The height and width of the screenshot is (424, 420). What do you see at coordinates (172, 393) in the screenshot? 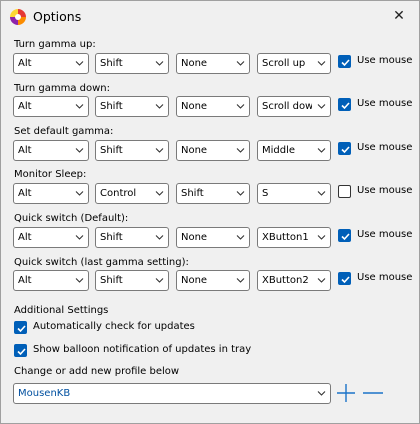
I see `profile-select: MousenKB` at bounding box center [172, 393].